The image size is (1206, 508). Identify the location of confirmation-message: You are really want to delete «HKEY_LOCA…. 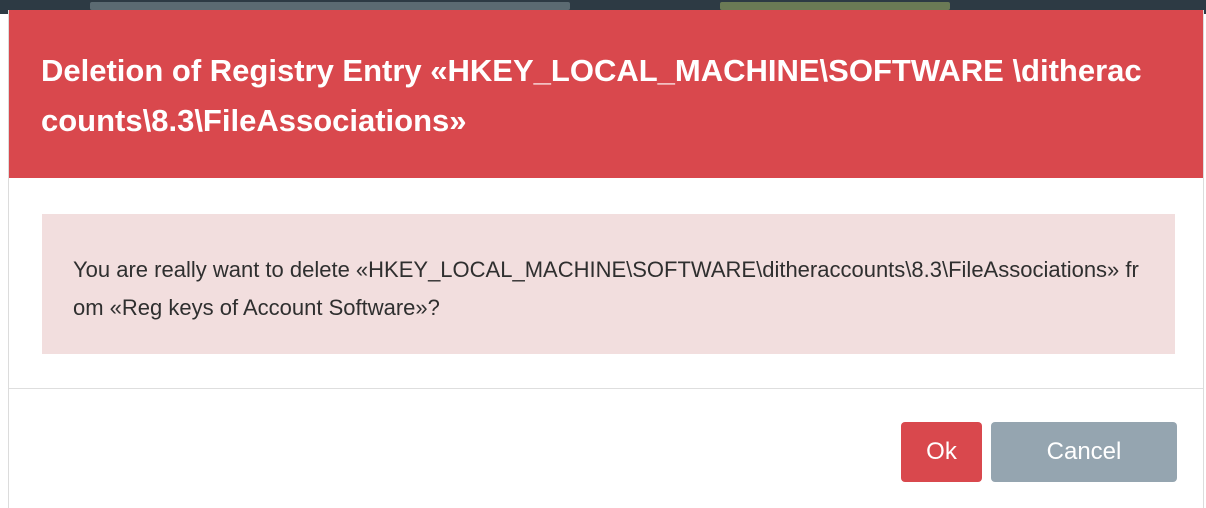
(606, 288).